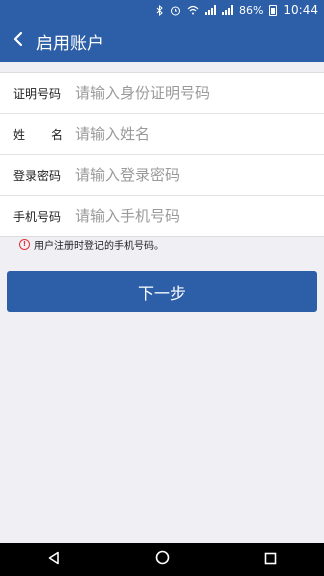 The height and width of the screenshot is (576, 324). Describe the element at coordinates (199, 134) in the screenshot. I see `name-input` at that location.